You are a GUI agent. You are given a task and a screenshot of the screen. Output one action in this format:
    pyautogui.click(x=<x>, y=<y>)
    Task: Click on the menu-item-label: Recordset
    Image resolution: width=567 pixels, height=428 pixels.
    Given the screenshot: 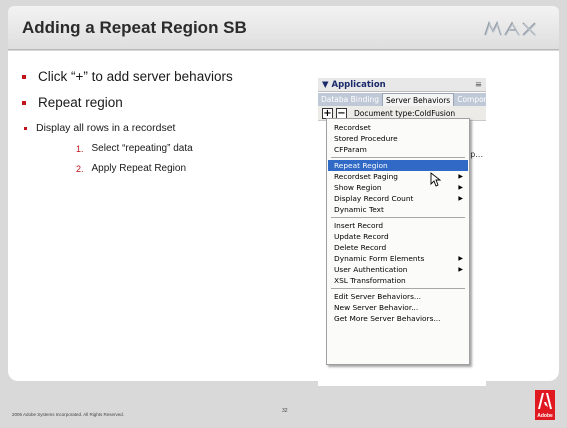 What is the action you would take?
    pyautogui.click(x=352, y=127)
    